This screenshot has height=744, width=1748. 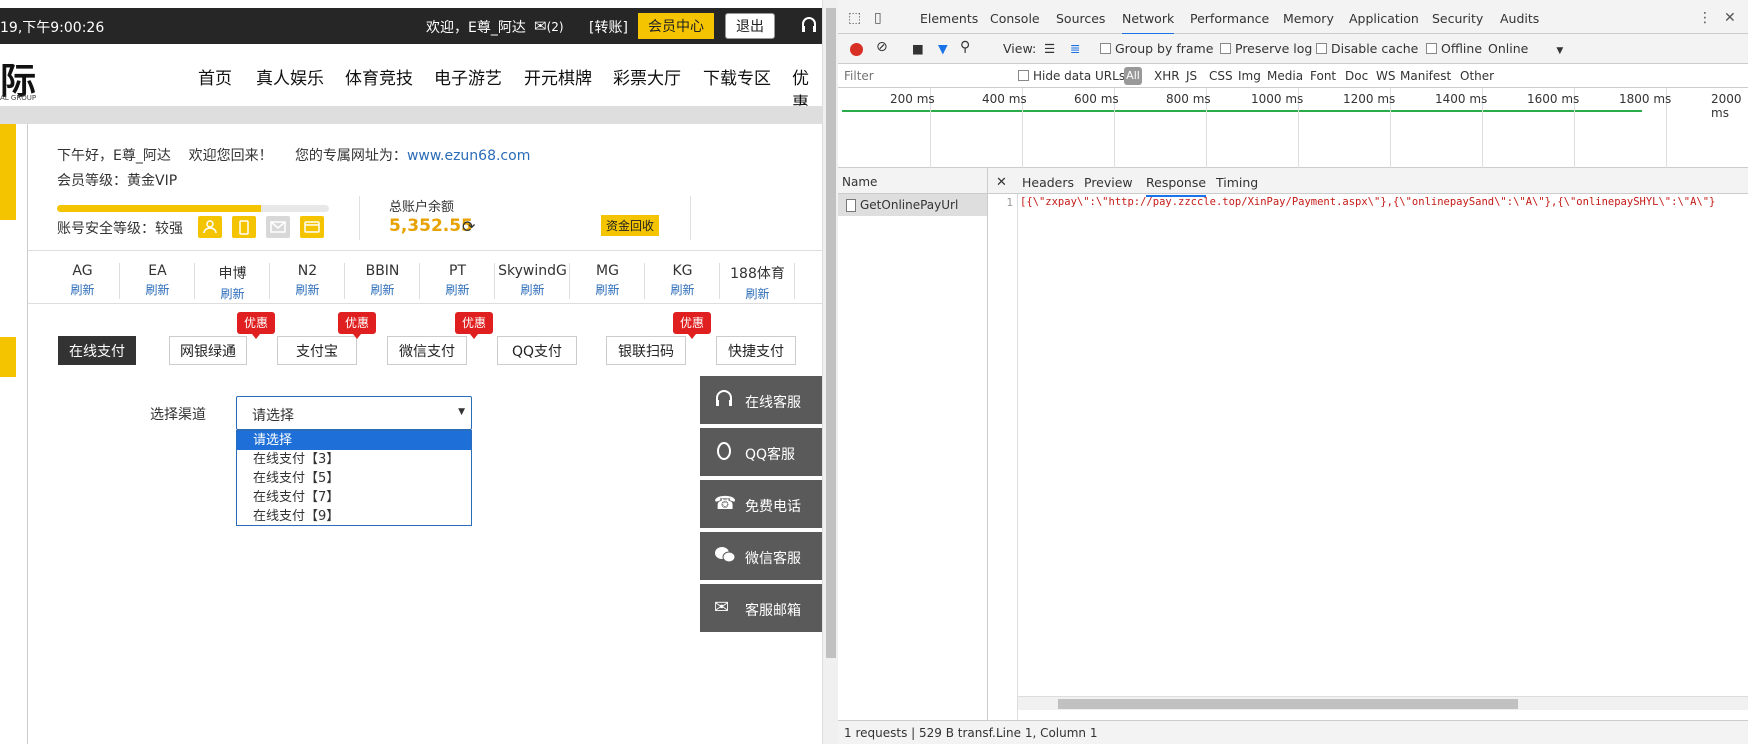 I want to click on nav-sports: 体育竞技, so click(x=379, y=76).